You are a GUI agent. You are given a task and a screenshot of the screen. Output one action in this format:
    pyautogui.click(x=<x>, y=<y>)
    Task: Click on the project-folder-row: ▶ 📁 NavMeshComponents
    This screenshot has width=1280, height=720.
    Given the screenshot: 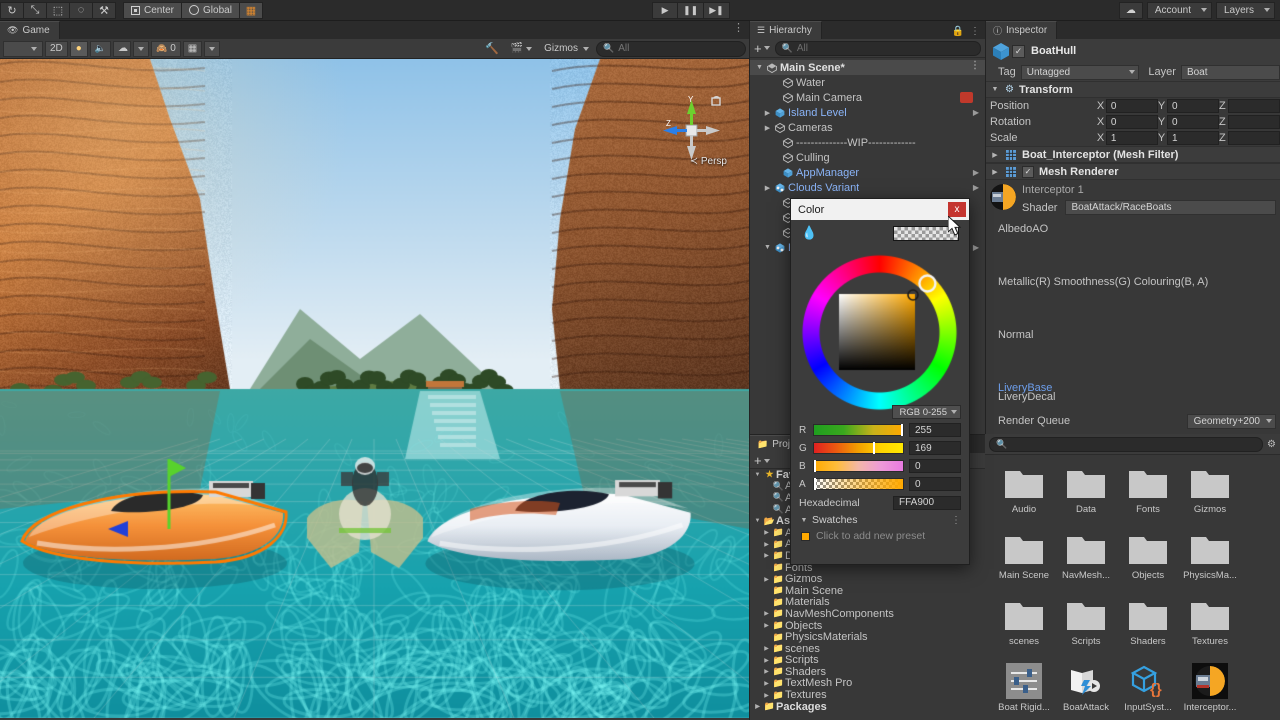 What is the action you would take?
    pyautogui.click(x=867, y=614)
    